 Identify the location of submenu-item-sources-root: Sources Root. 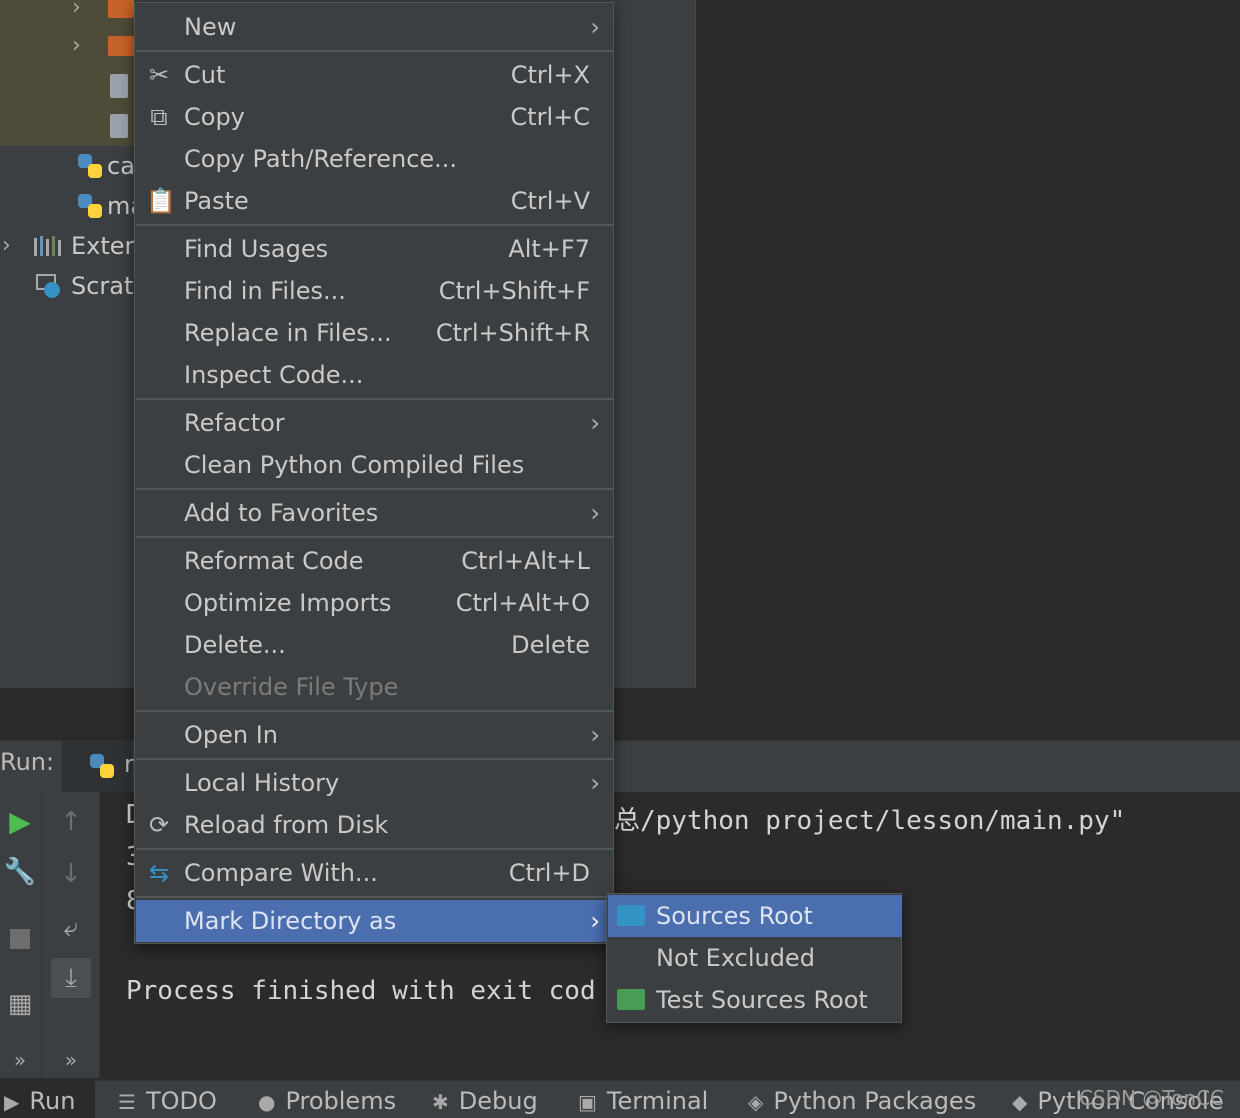
(755, 916).